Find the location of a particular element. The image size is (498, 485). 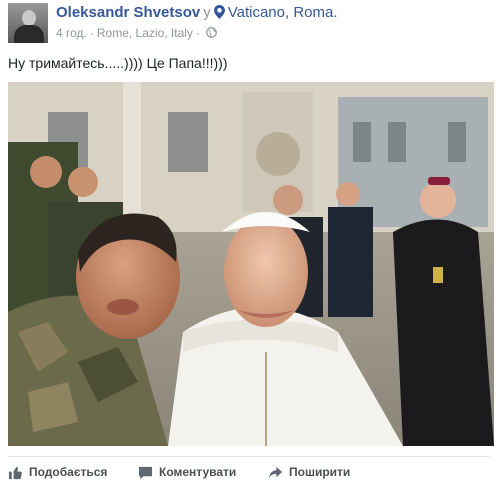

name-line: Oleksandr Shvetsov у Vaticano, Roma. is located at coordinates (197, 13).